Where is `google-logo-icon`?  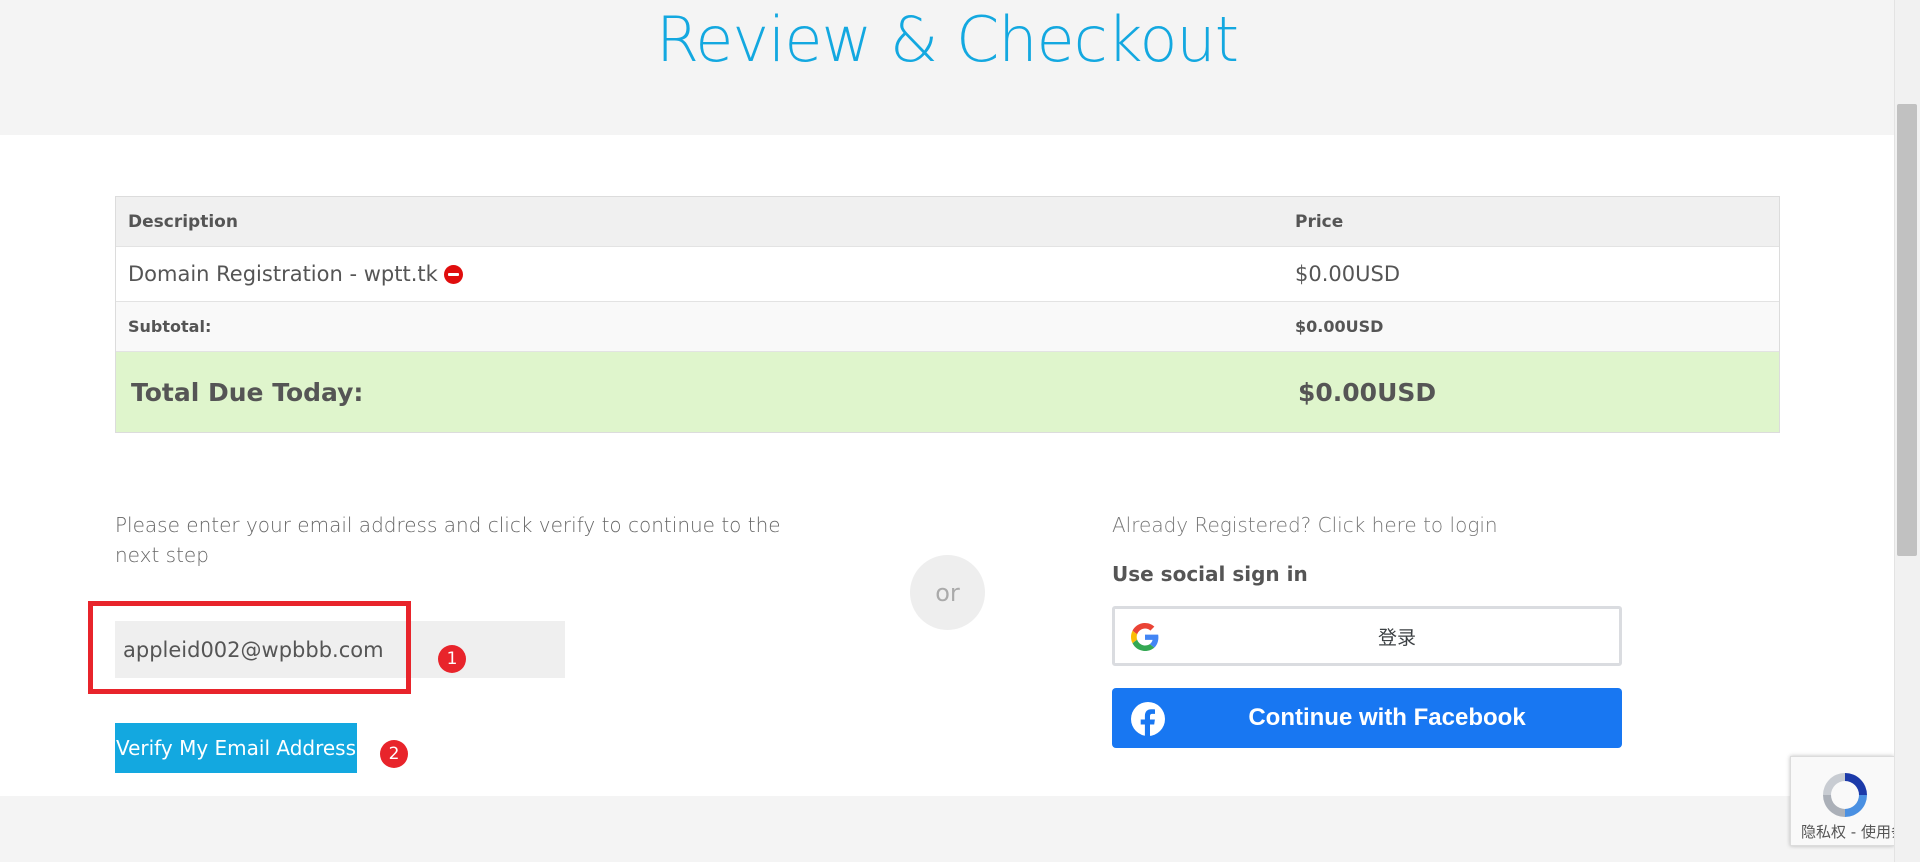
google-logo-icon is located at coordinates (1145, 637).